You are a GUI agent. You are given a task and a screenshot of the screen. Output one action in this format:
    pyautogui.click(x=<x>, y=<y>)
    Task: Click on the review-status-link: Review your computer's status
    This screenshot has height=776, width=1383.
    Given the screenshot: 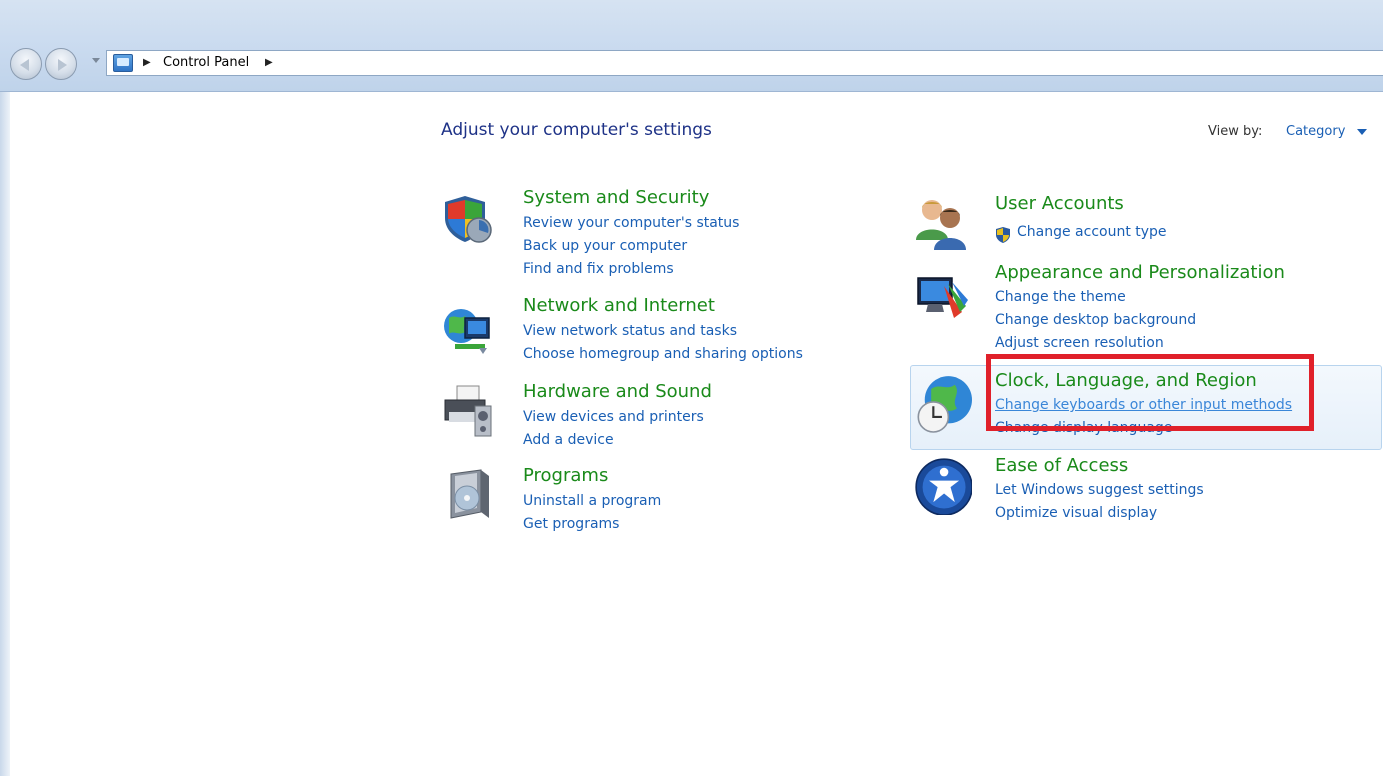 What is the action you would take?
    pyautogui.click(x=631, y=223)
    